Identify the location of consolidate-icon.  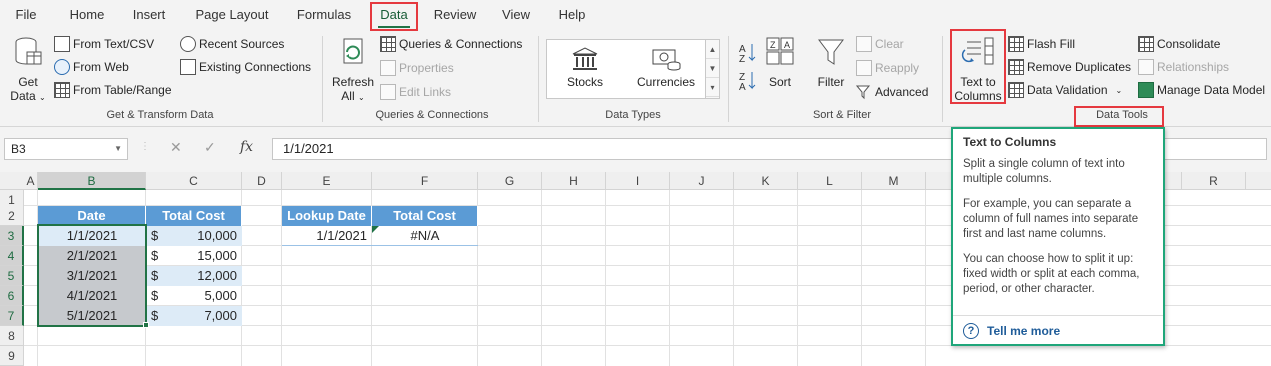
(1146, 44).